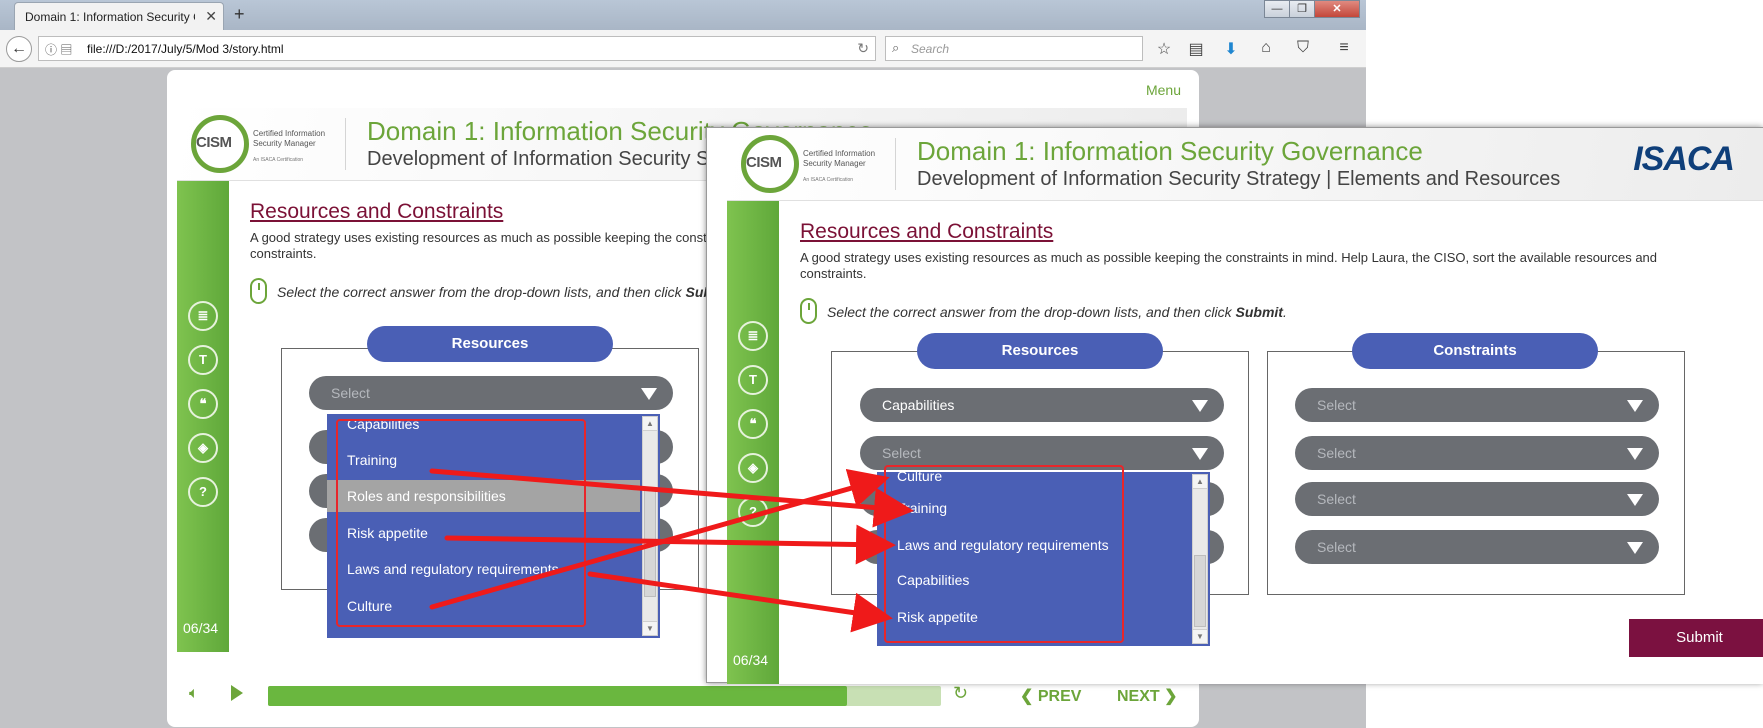  Describe the element at coordinates (1477, 405) in the screenshot. I see `constraint-dropdown-1: Select` at that location.